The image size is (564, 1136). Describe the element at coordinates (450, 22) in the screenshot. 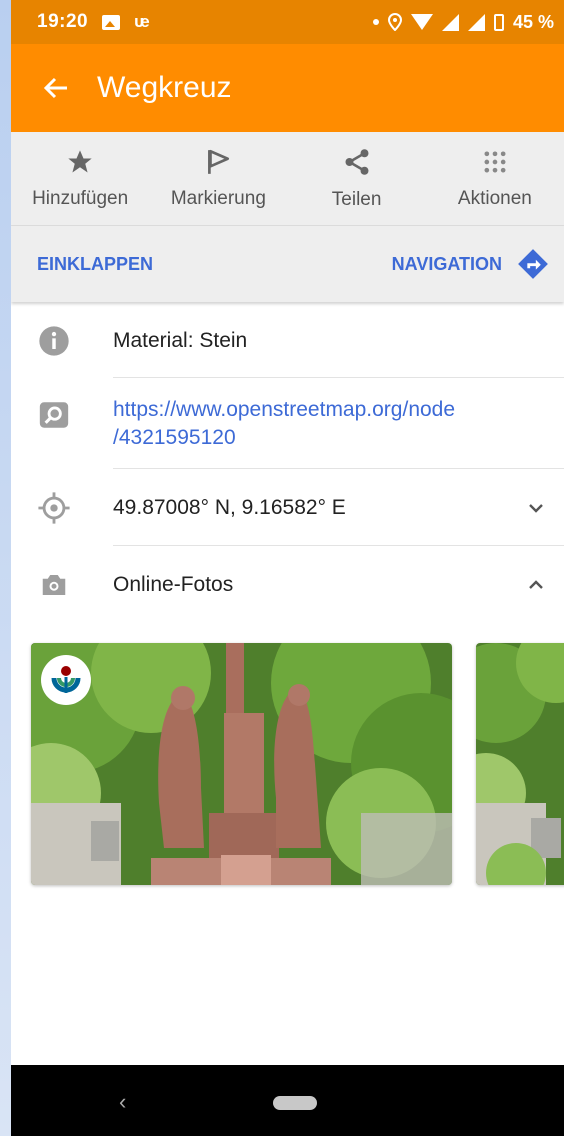

I see `signal-icon` at that location.